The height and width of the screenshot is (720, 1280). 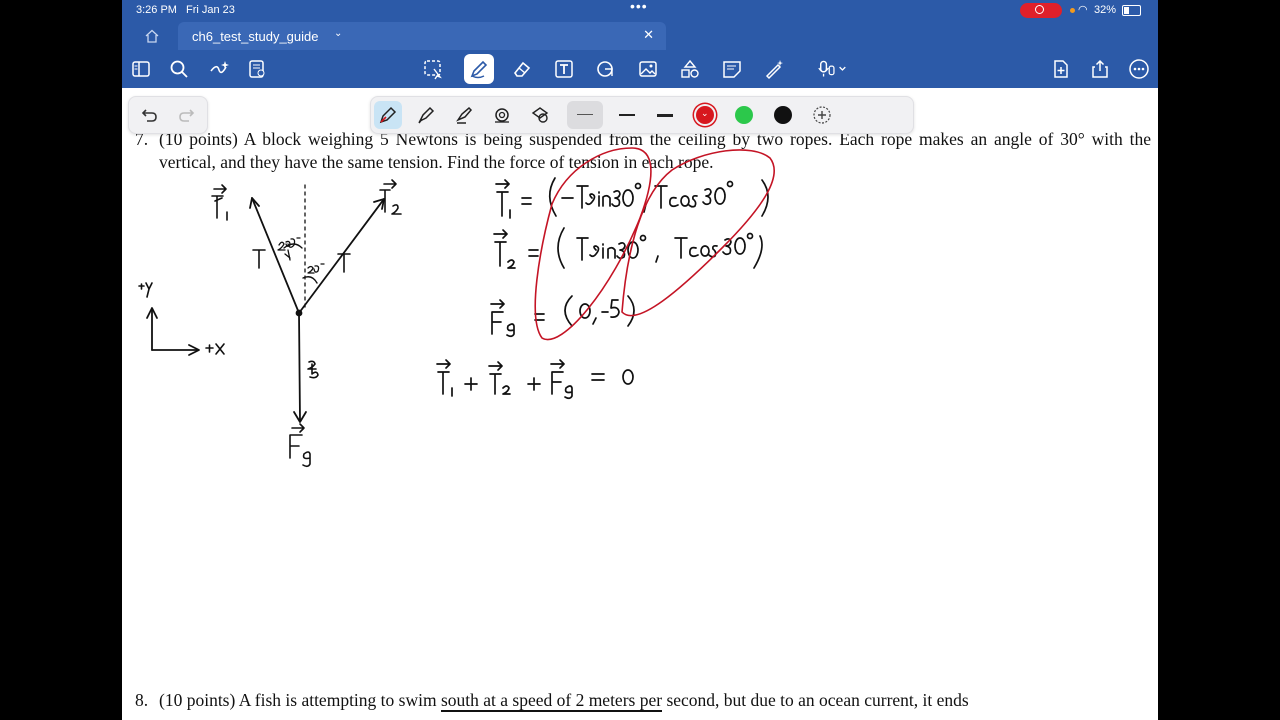 What do you see at coordinates (265, 303) in the screenshot?
I see `free-body-diagram` at bounding box center [265, 303].